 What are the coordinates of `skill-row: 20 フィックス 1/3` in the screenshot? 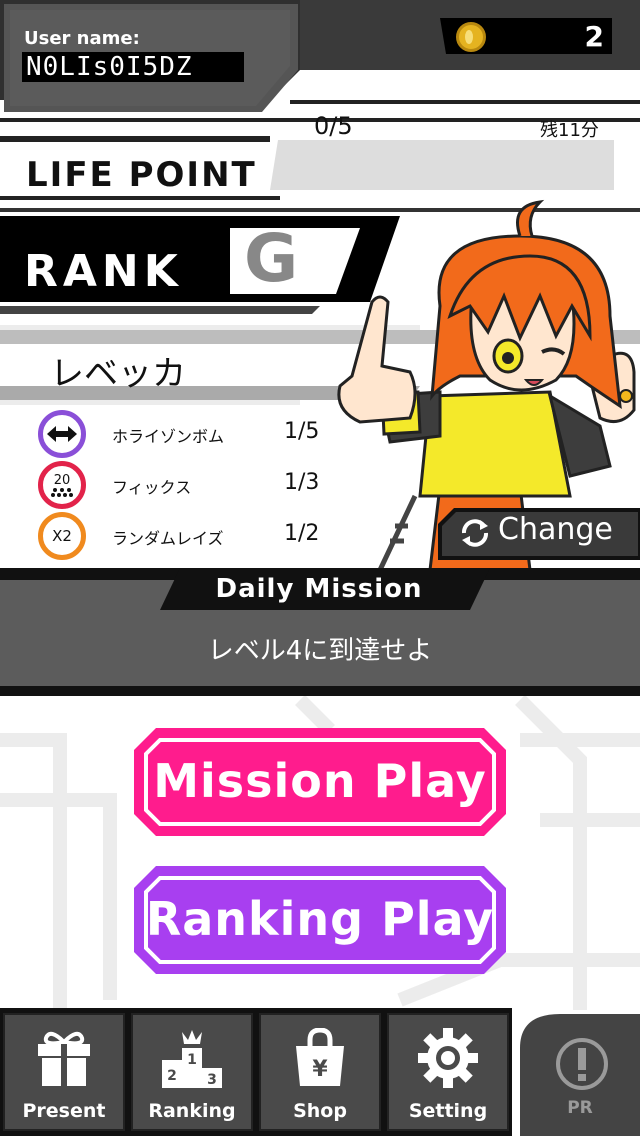 It's located at (188, 485).